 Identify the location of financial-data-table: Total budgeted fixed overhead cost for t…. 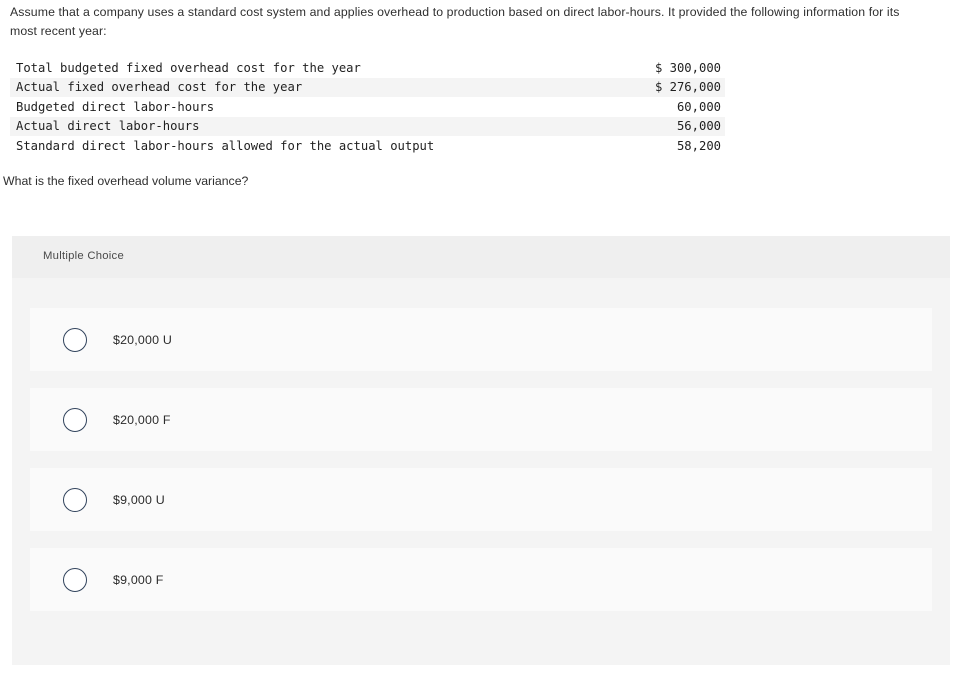
(367, 107).